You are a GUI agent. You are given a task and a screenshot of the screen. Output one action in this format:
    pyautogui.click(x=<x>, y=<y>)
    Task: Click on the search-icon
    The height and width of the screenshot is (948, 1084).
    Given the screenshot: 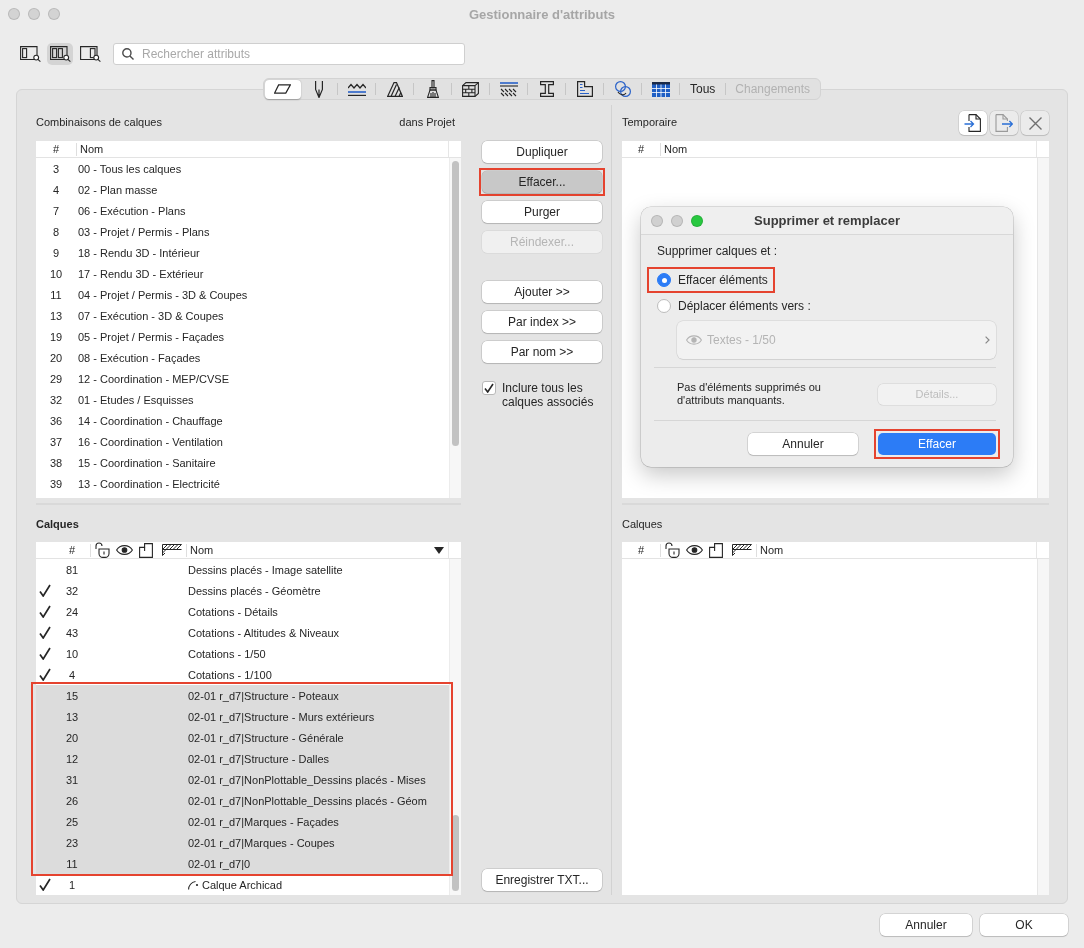 What is the action you would take?
    pyautogui.click(x=128, y=54)
    